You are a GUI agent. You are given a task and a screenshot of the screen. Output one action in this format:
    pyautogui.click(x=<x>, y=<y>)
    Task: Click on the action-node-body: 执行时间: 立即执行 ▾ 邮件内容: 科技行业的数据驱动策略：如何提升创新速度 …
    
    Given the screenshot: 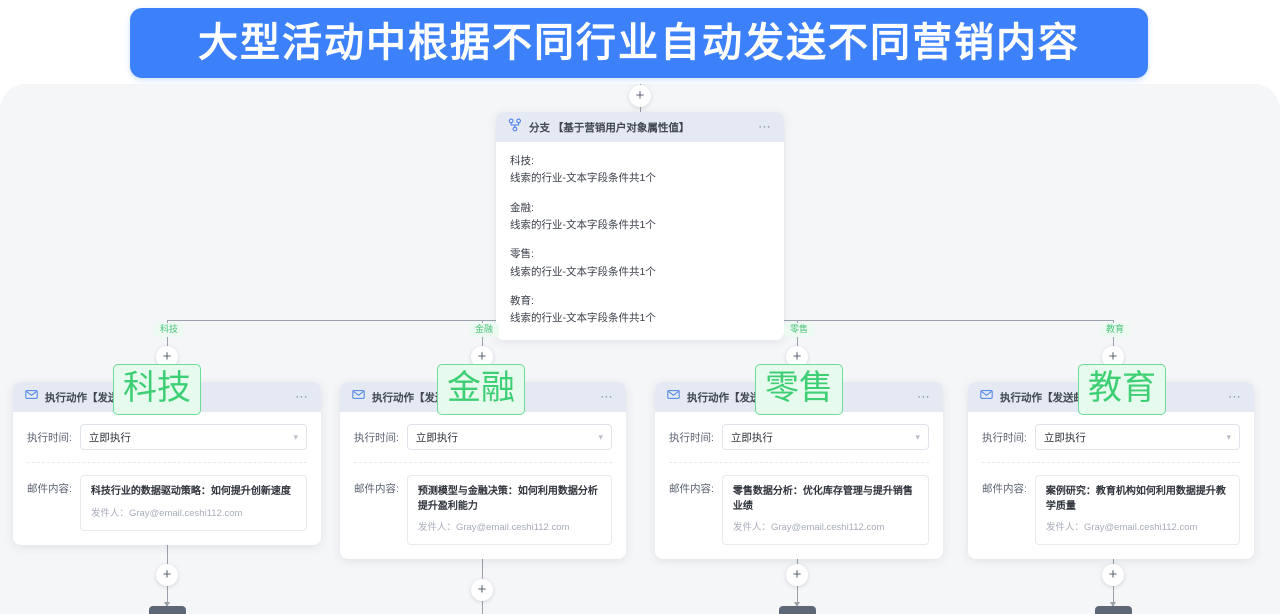 What is the action you would take?
    pyautogui.click(x=167, y=478)
    